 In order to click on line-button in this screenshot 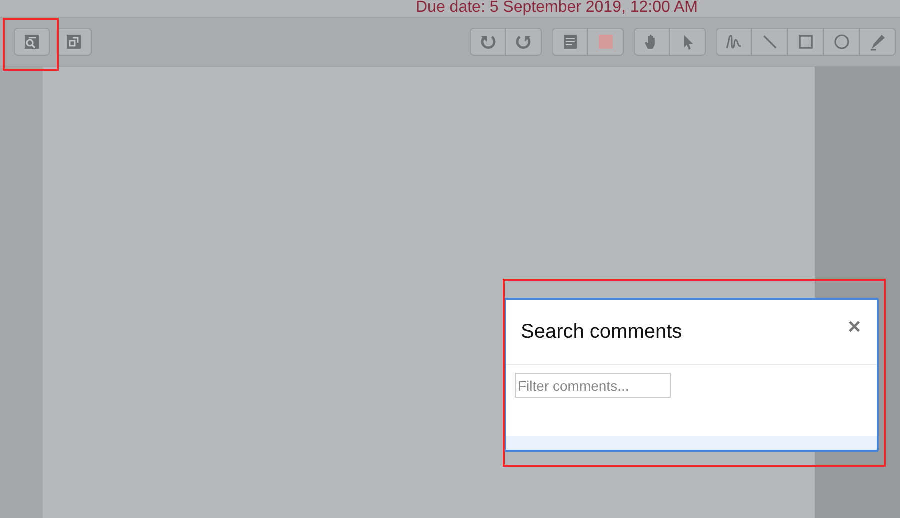, I will do `click(770, 42)`.